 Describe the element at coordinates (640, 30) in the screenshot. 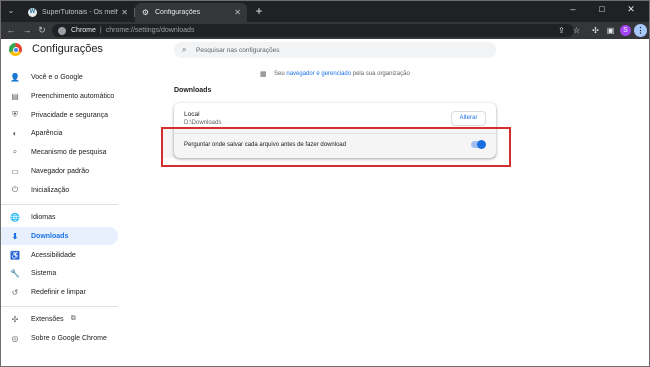

I see `menu-dots-icon: ⋮` at that location.